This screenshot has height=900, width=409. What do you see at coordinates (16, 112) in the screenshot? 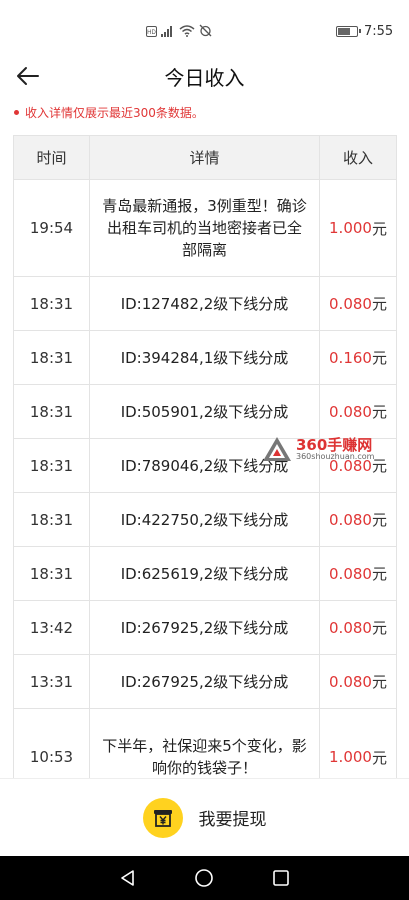
I see `notice-dot-icon` at bounding box center [16, 112].